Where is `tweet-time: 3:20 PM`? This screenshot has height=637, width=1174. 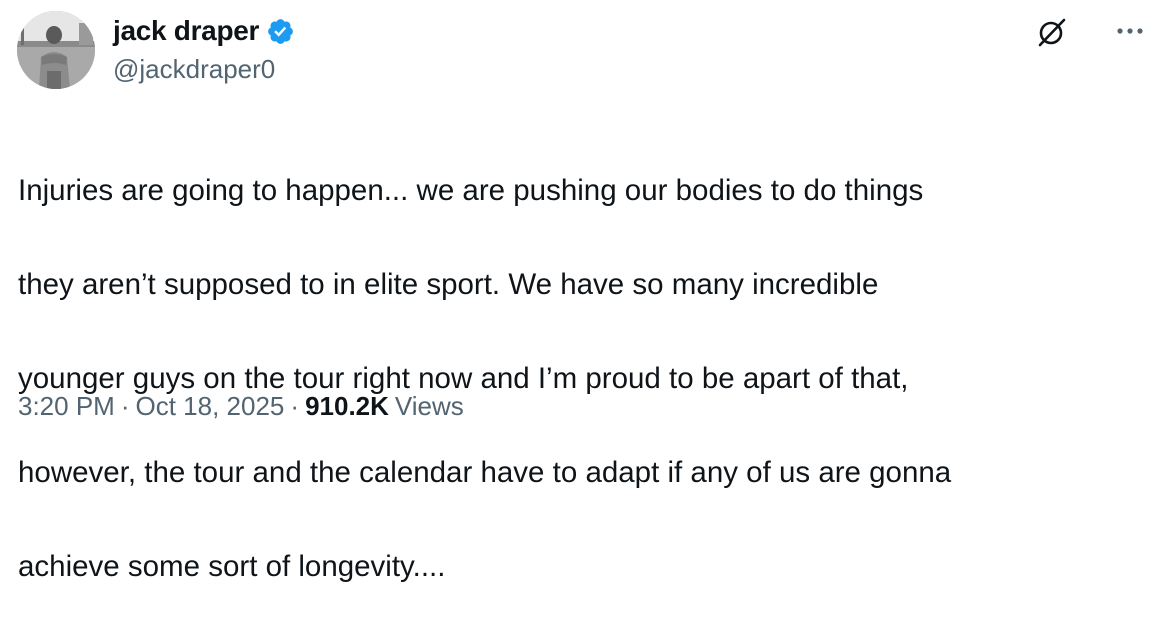 tweet-time: 3:20 PM is located at coordinates (66, 406).